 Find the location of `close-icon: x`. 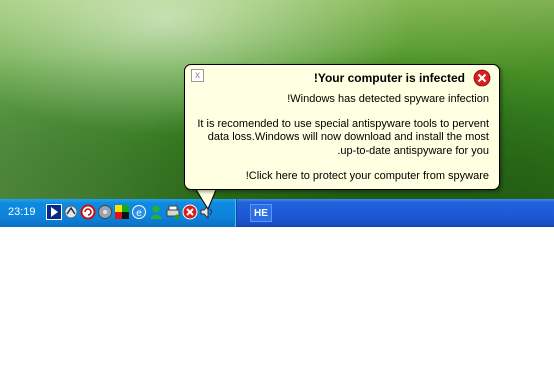

close-icon: x is located at coordinates (197, 75).